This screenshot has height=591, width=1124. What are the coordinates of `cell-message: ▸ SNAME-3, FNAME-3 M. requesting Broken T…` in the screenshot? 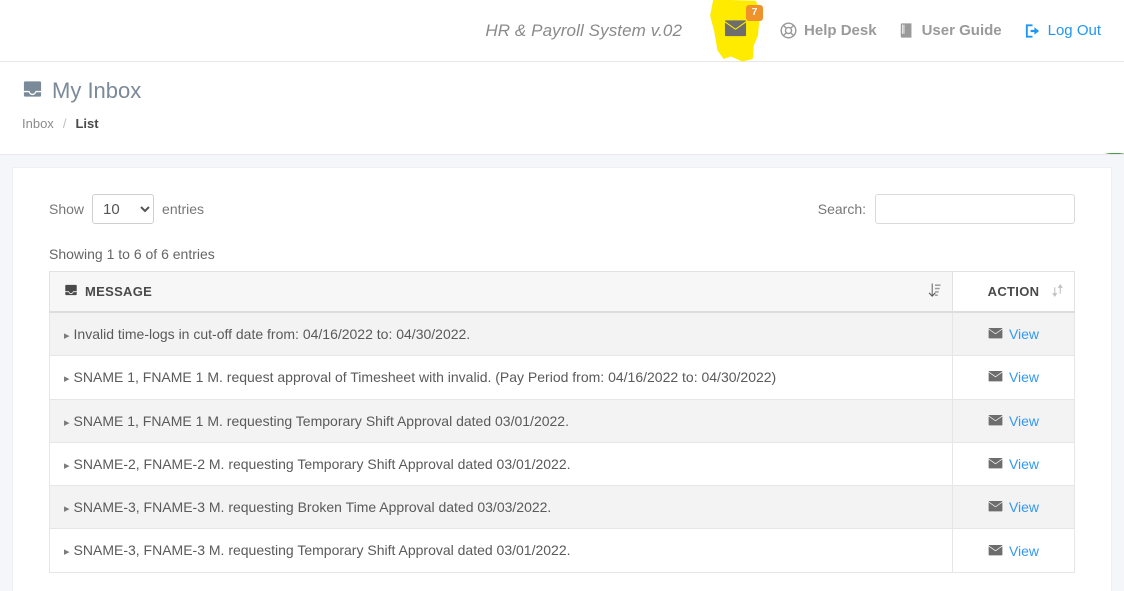 It's located at (501, 507).